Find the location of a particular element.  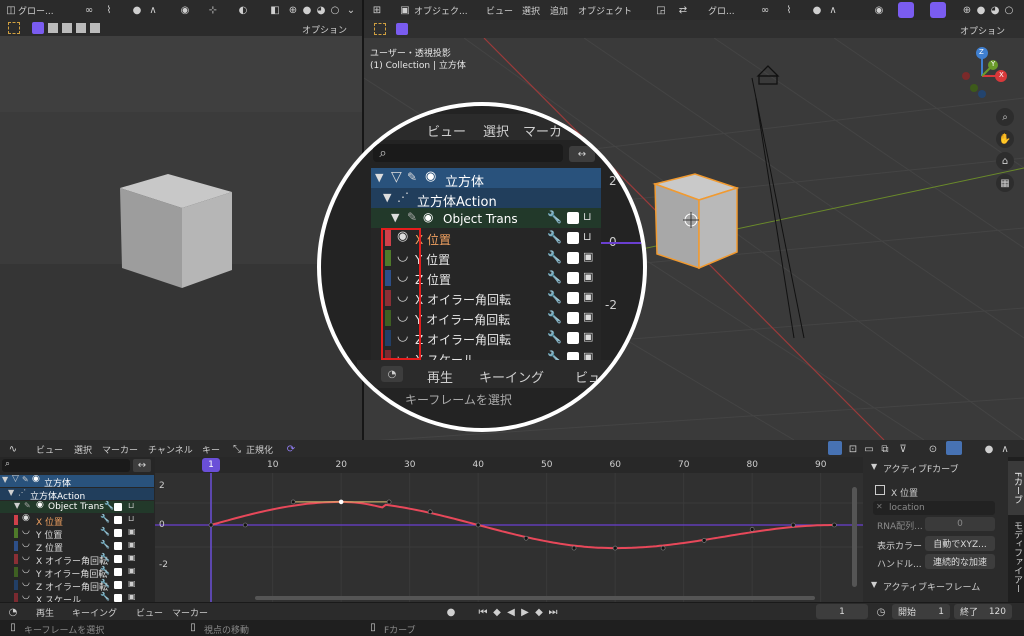

timeline-play-menu: 再生 is located at coordinates (45, 612).